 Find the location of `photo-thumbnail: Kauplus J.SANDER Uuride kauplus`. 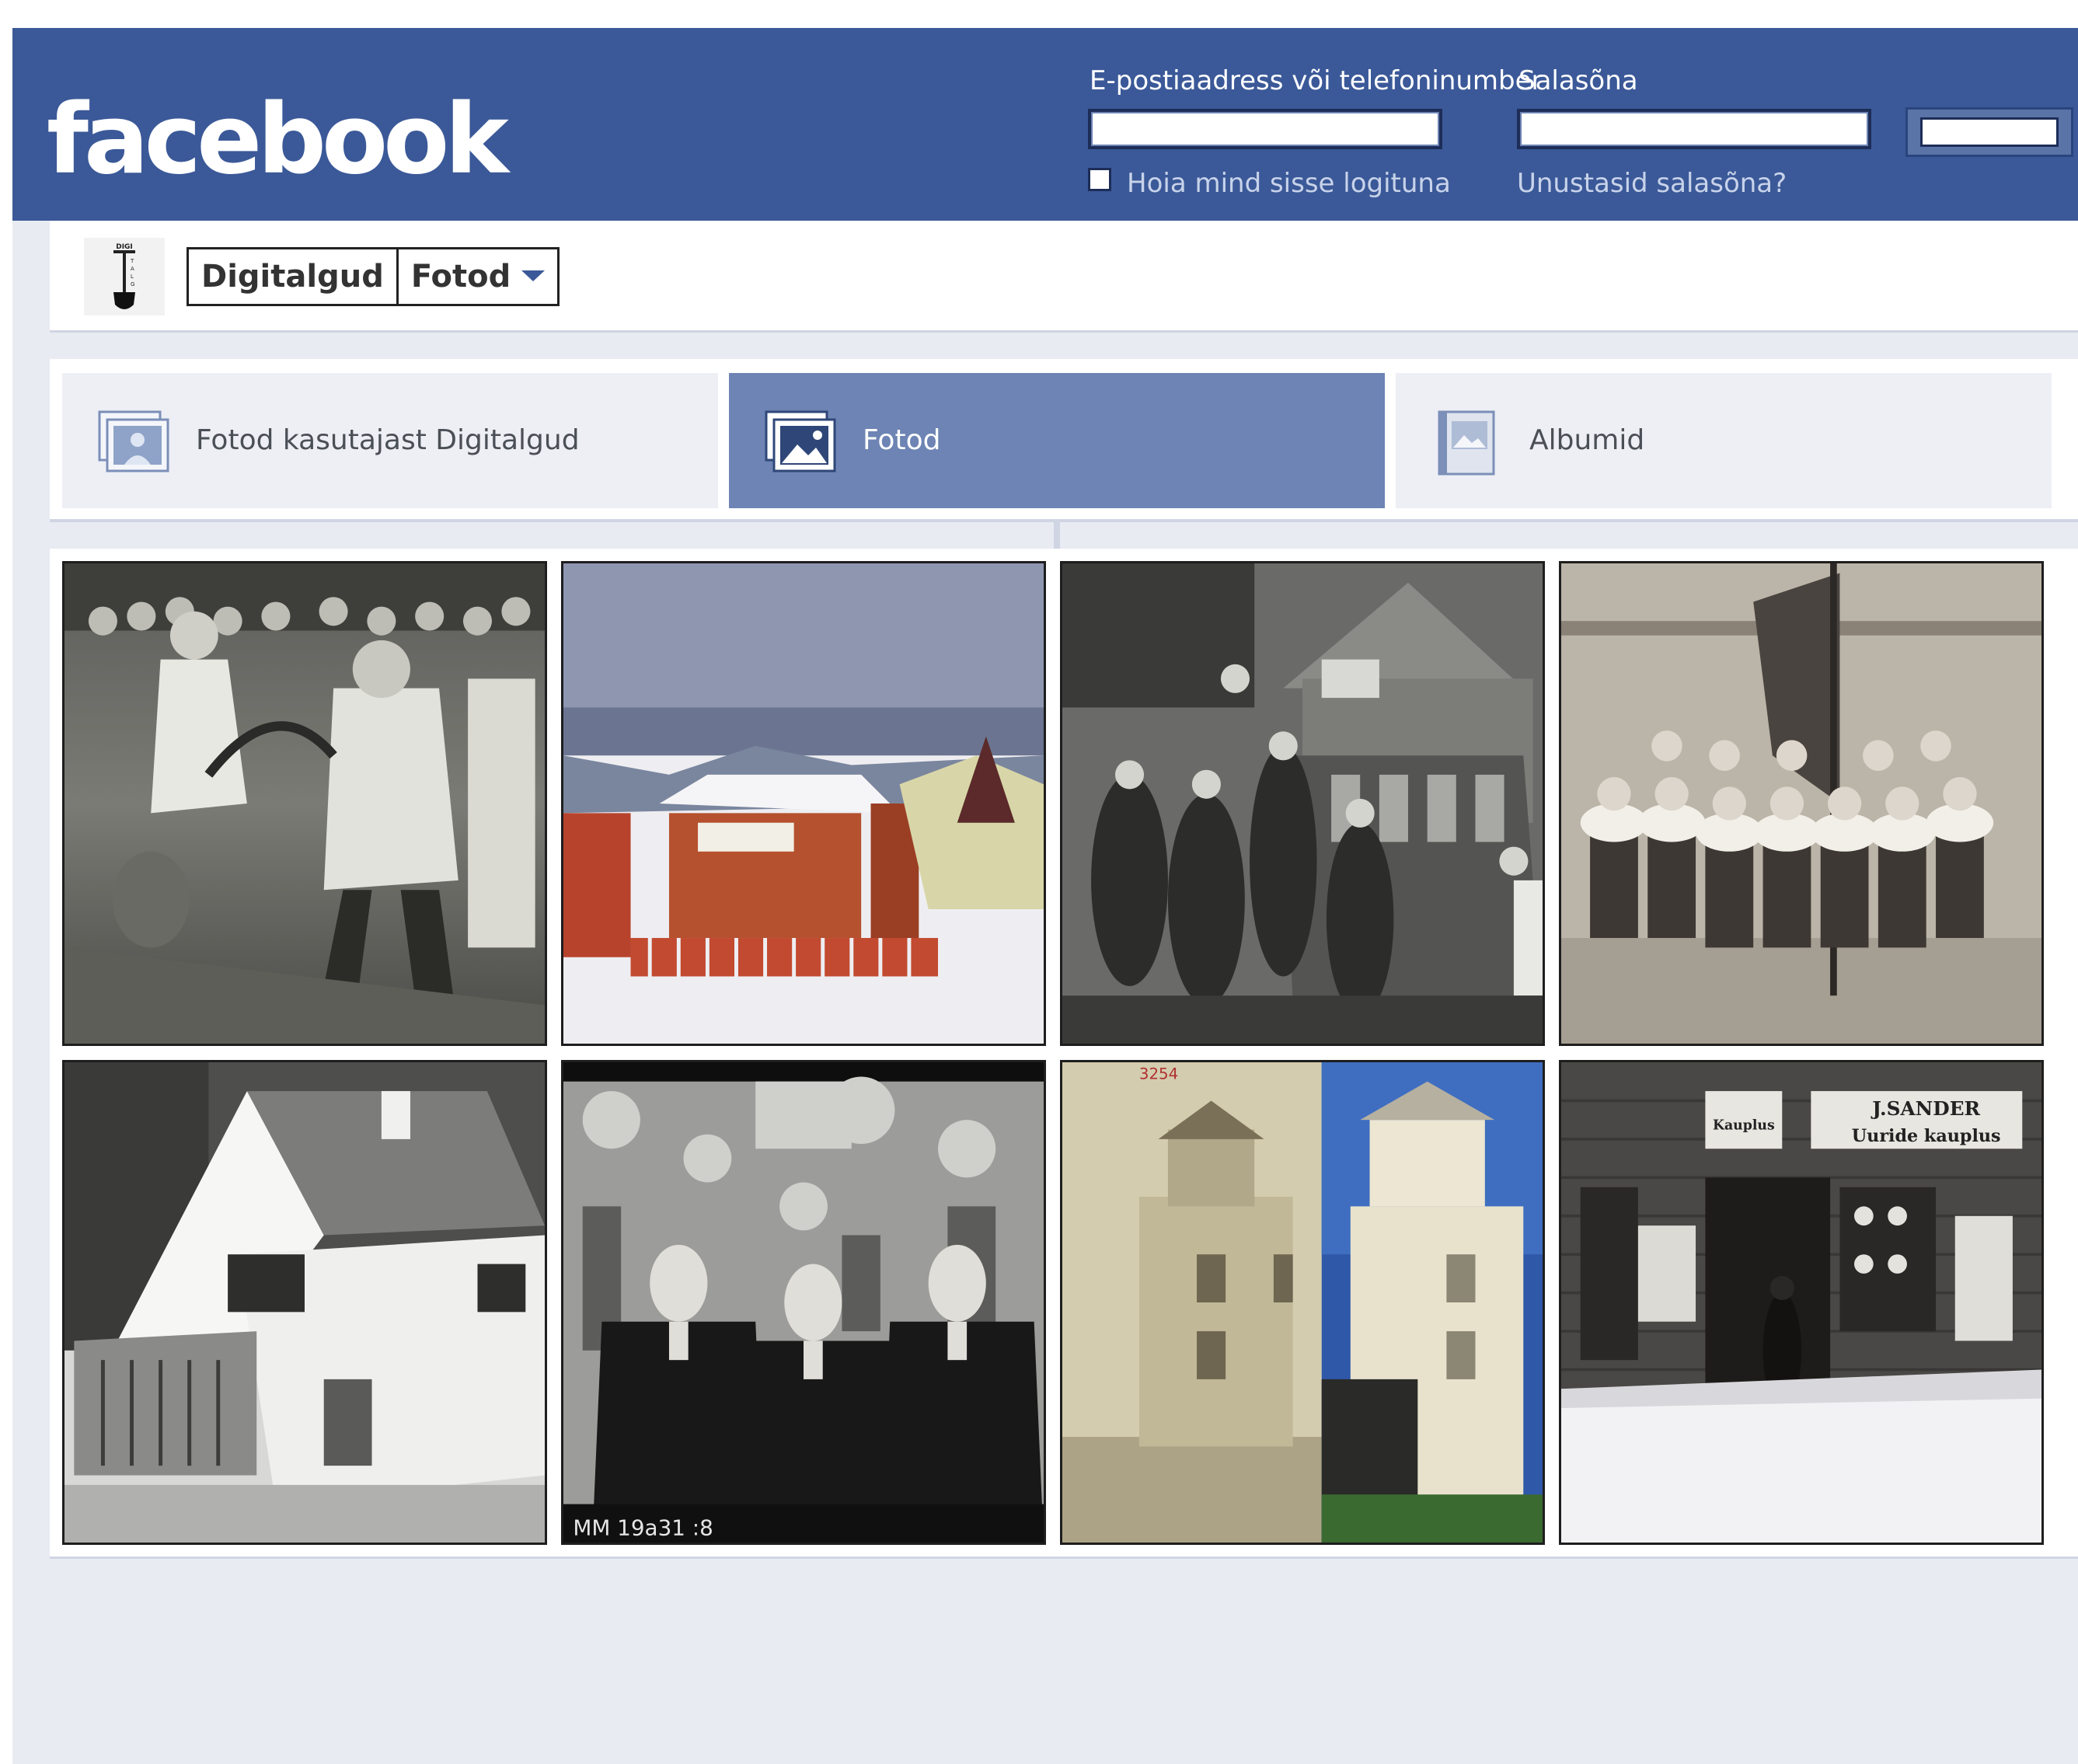

photo-thumbnail: Kauplus J.SANDER Uuride kauplus is located at coordinates (1801, 1302).